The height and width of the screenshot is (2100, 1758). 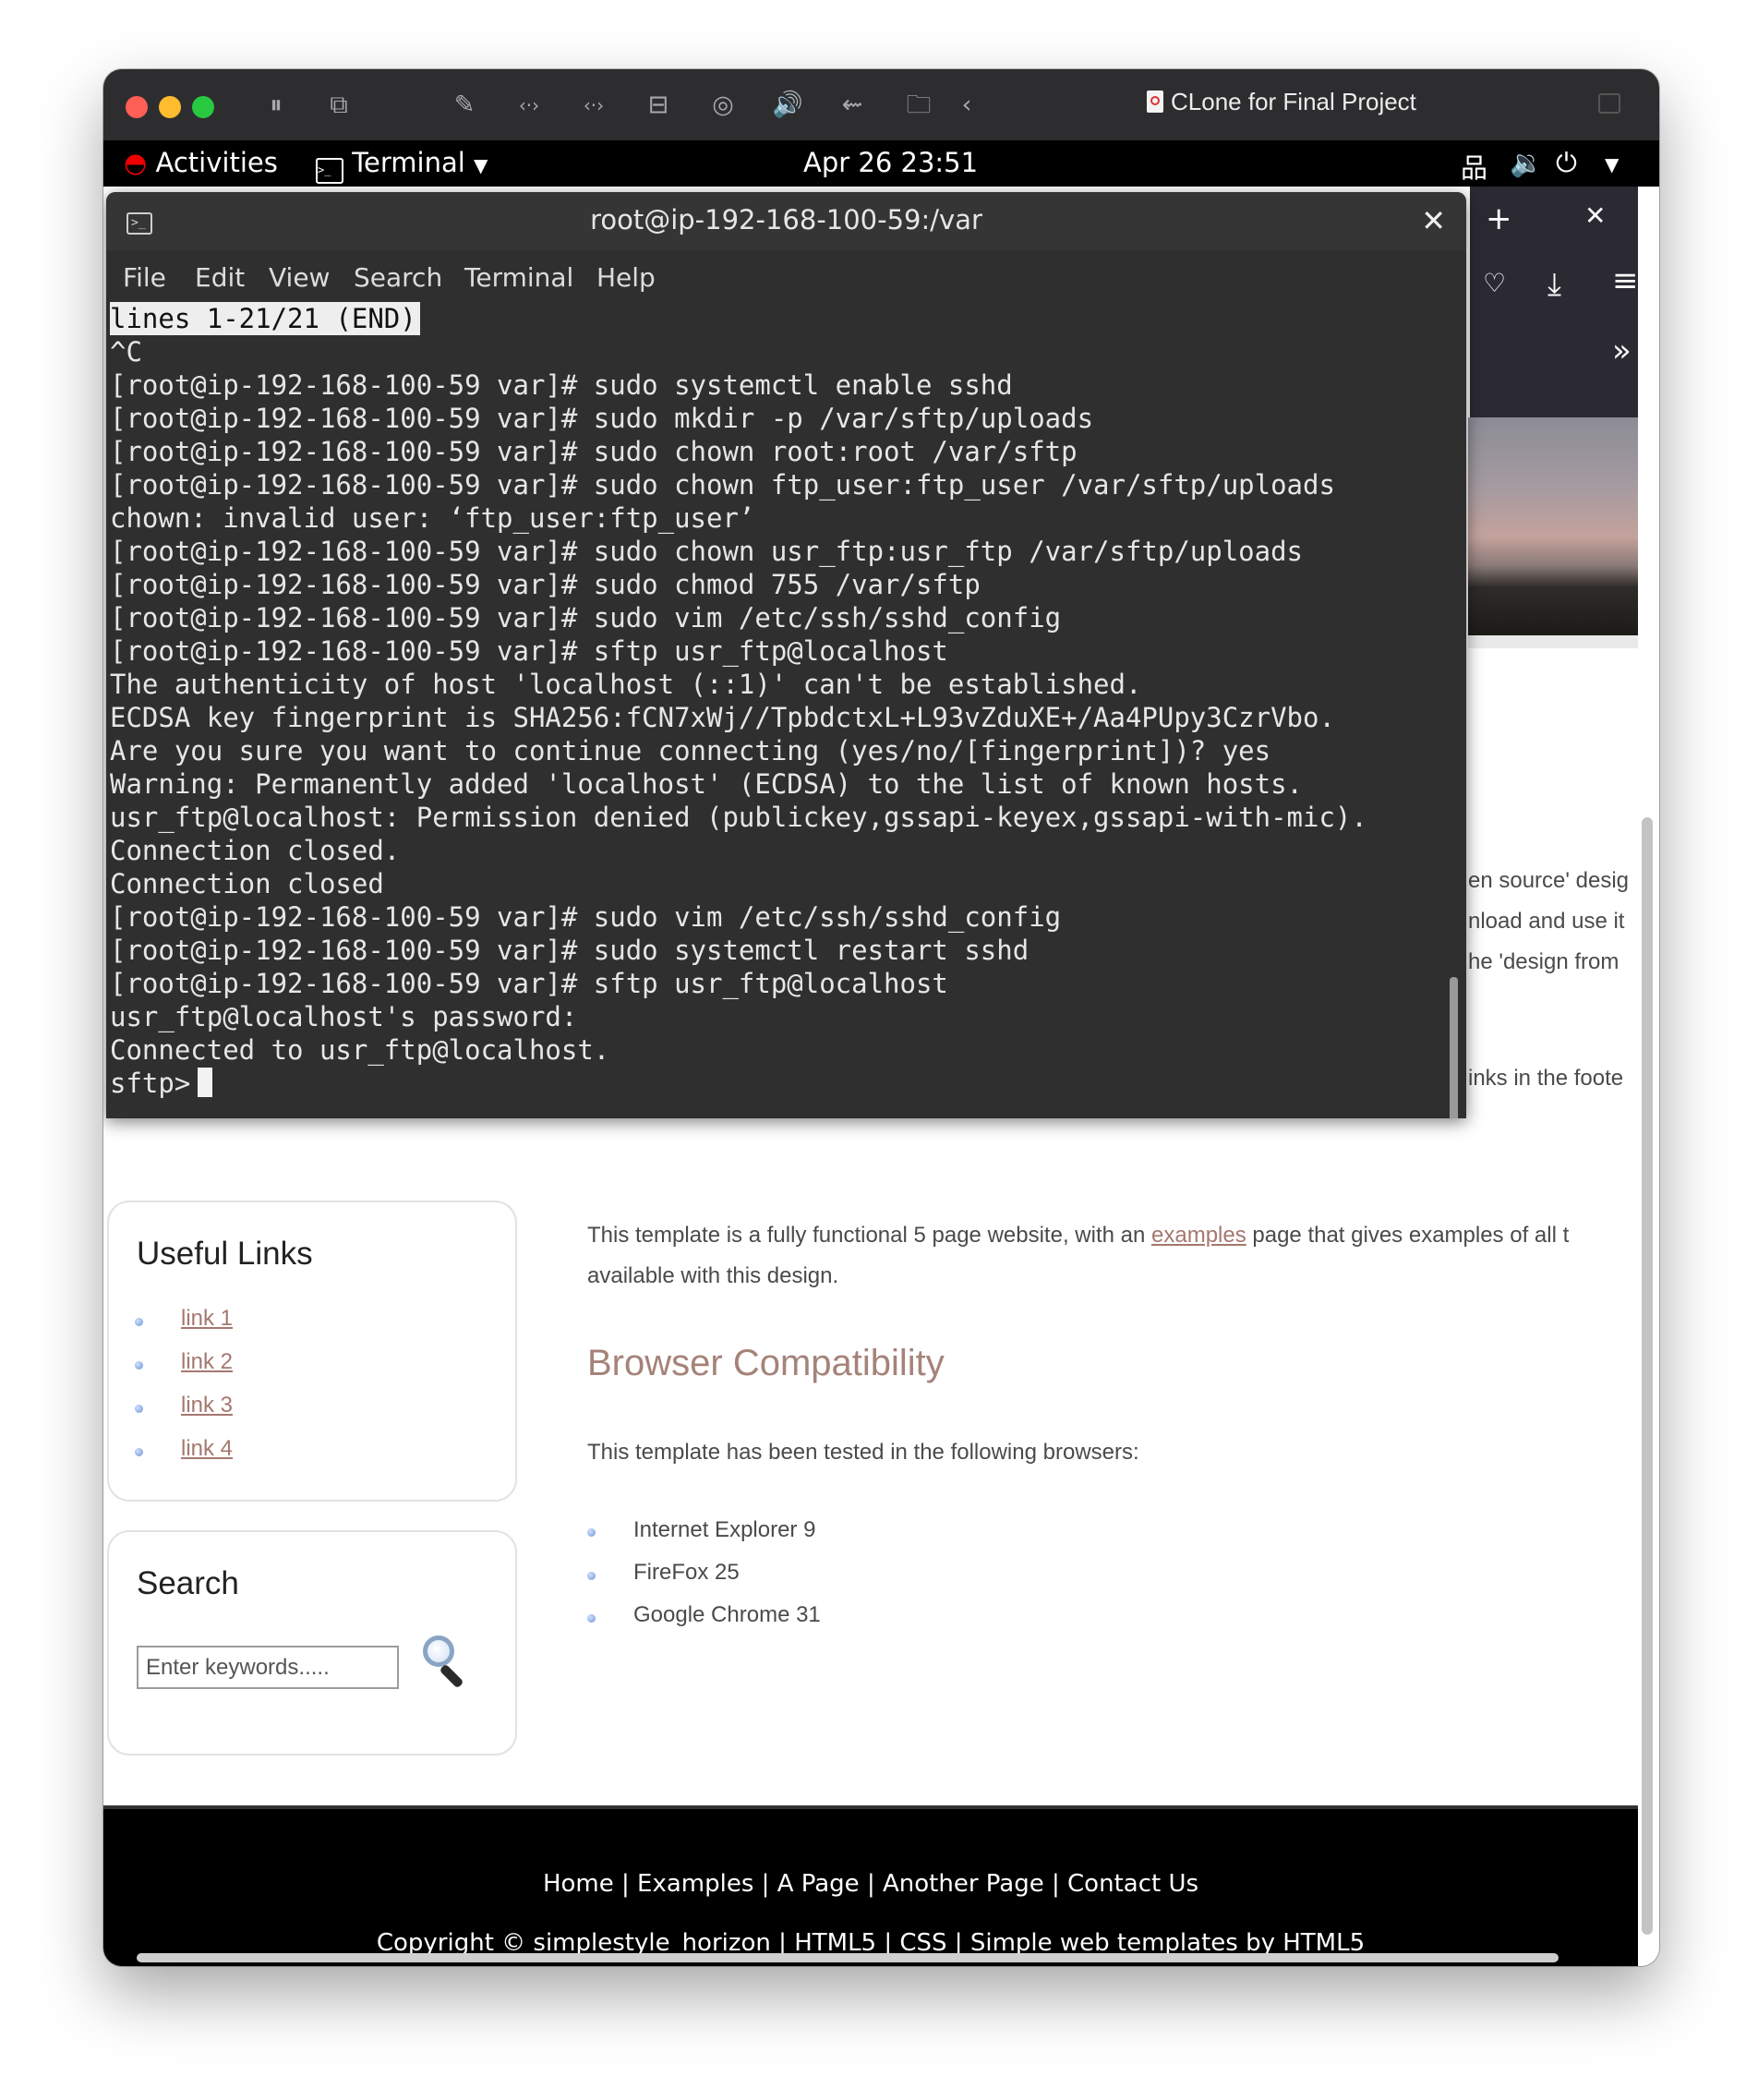 What do you see at coordinates (1495, 283) in the screenshot?
I see `pocket-icon: ♡` at bounding box center [1495, 283].